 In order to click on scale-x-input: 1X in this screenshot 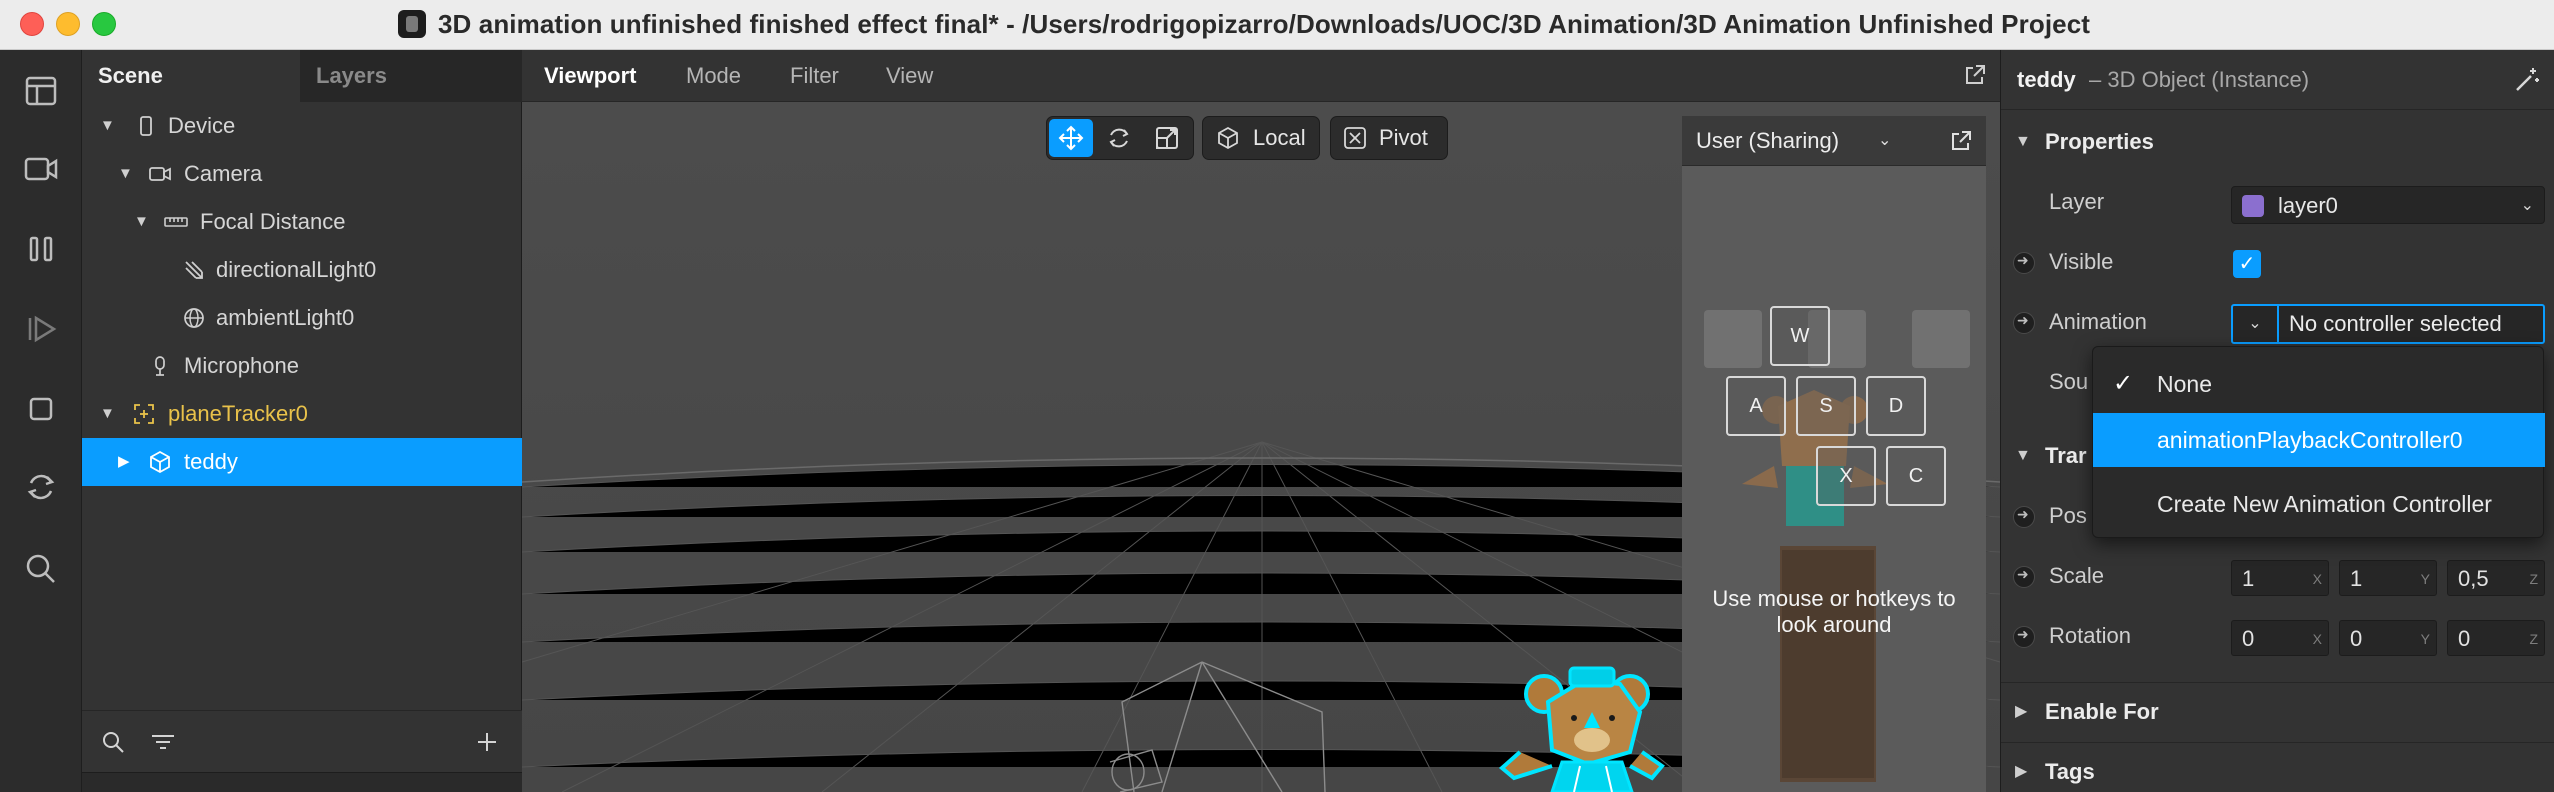, I will do `click(2280, 578)`.